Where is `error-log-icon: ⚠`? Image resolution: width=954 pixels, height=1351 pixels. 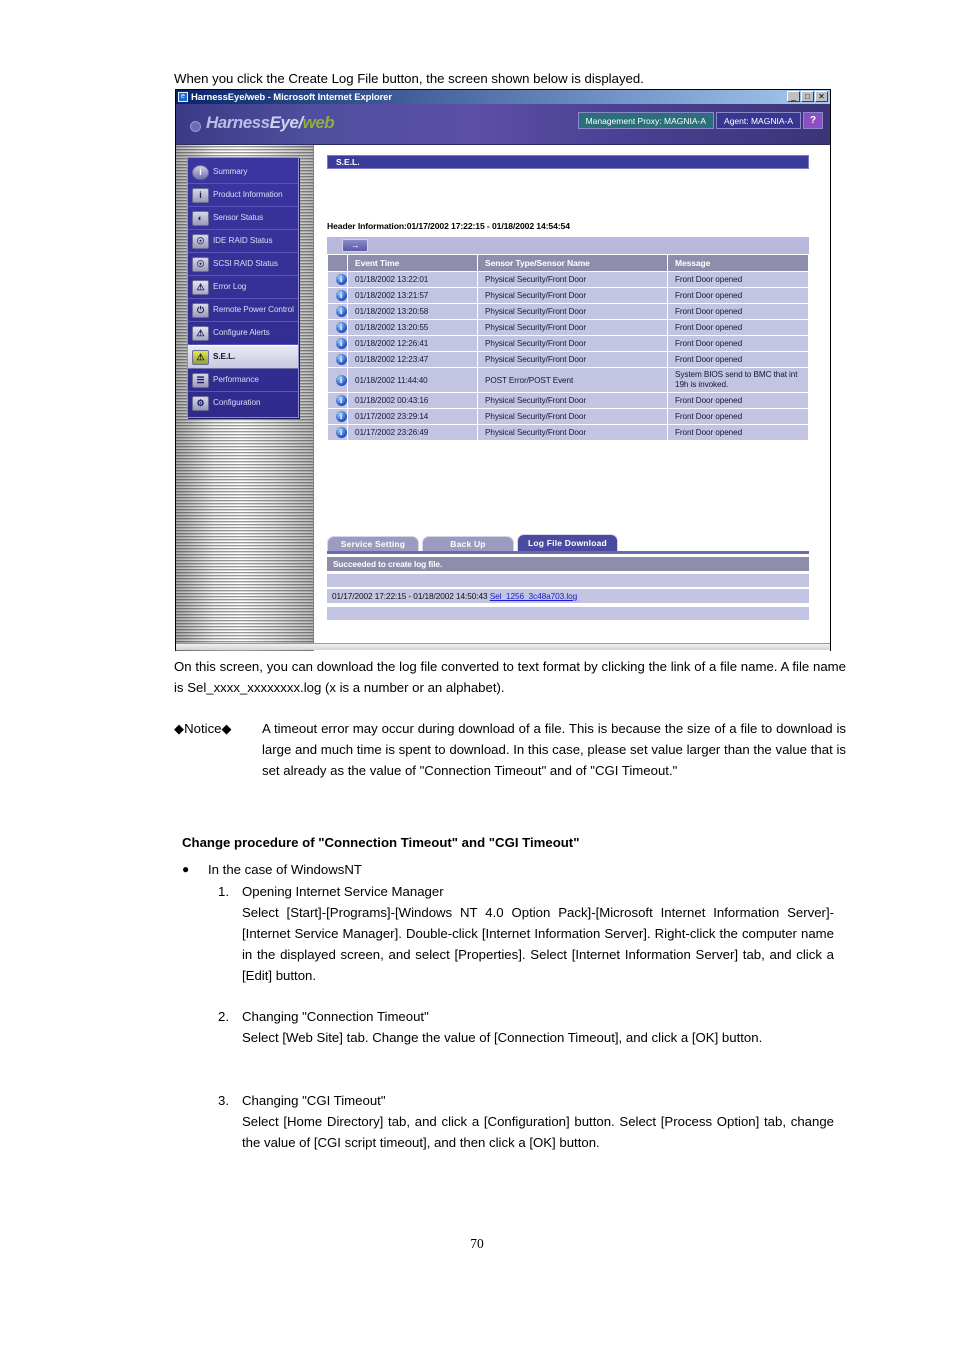
error-log-icon: ⚠ is located at coordinates (200, 287).